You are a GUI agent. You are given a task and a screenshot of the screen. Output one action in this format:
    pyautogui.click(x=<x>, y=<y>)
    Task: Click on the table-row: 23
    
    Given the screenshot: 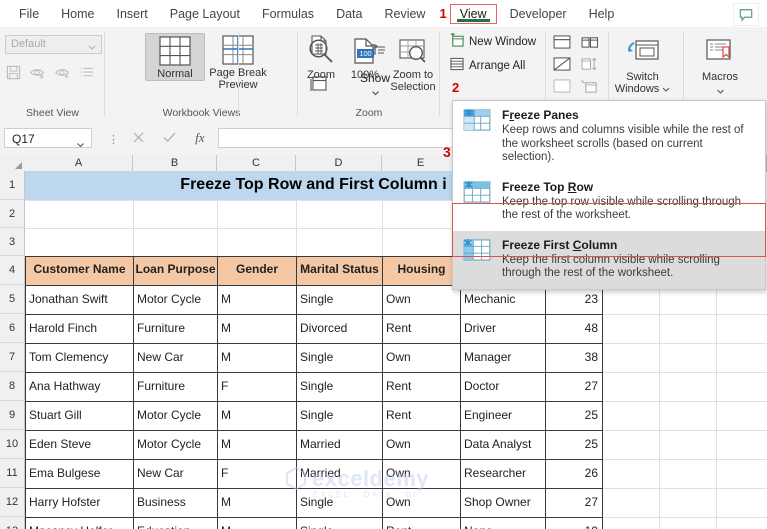 What is the action you would take?
    pyautogui.click(x=574, y=300)
    